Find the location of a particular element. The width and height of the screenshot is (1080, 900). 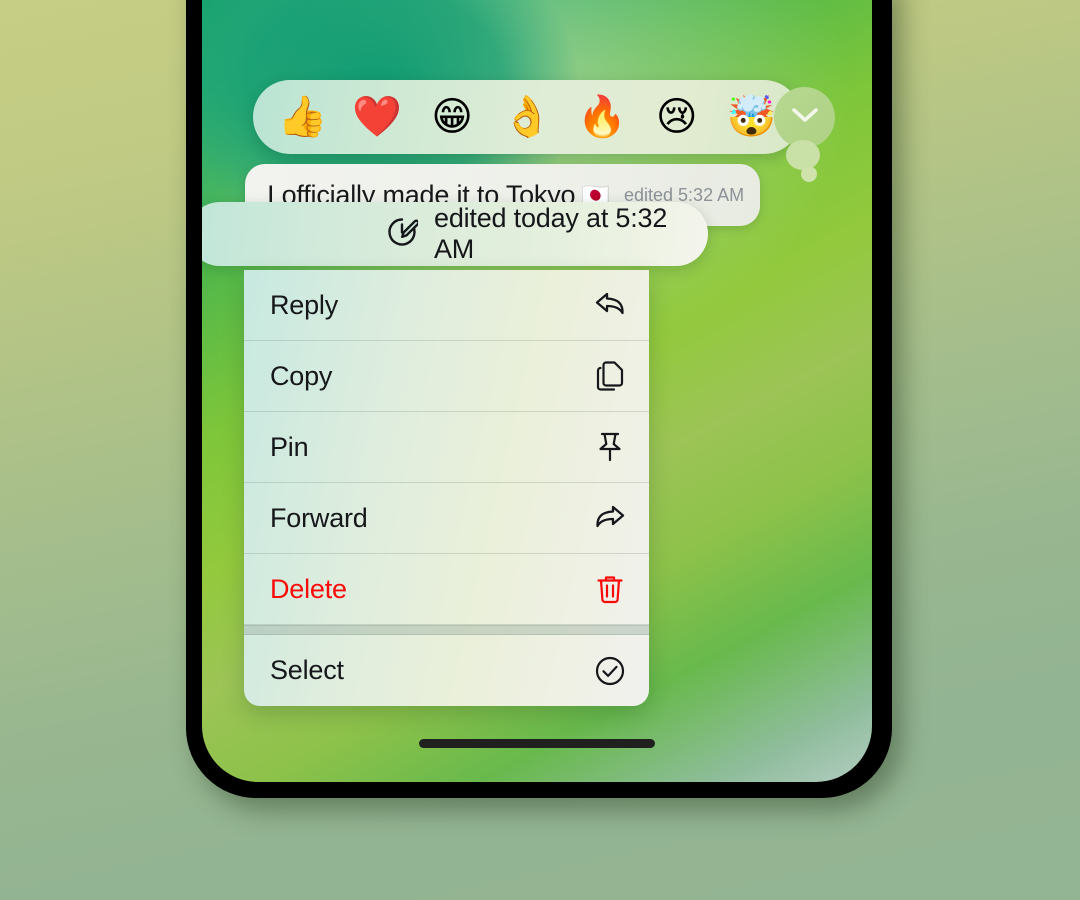

menu-item-label: Pin is located at coordinates (289, 446).